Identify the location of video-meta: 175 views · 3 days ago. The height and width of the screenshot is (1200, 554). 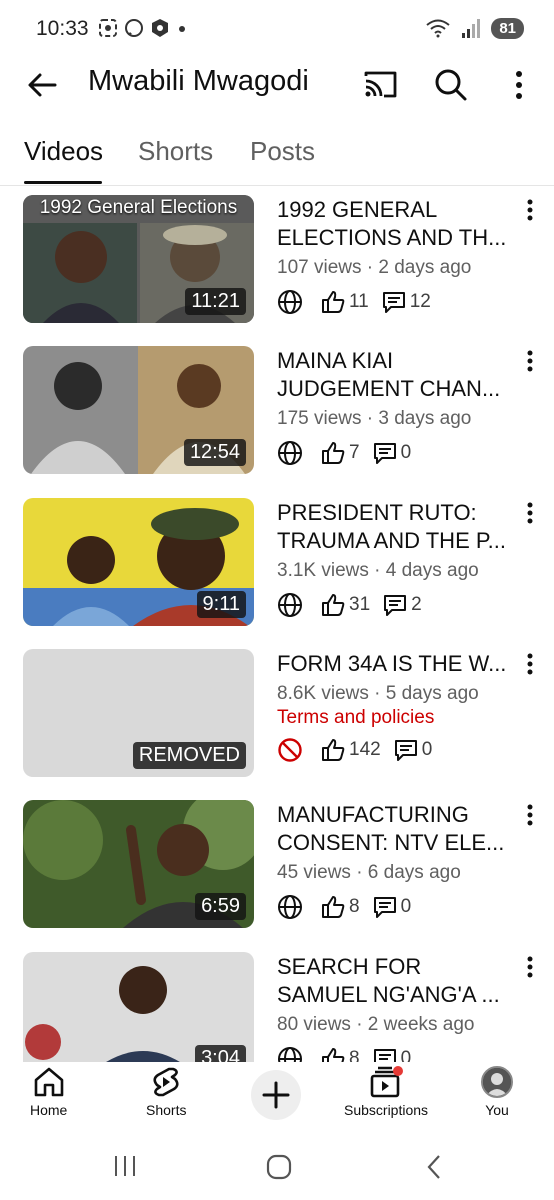
(374, 418).